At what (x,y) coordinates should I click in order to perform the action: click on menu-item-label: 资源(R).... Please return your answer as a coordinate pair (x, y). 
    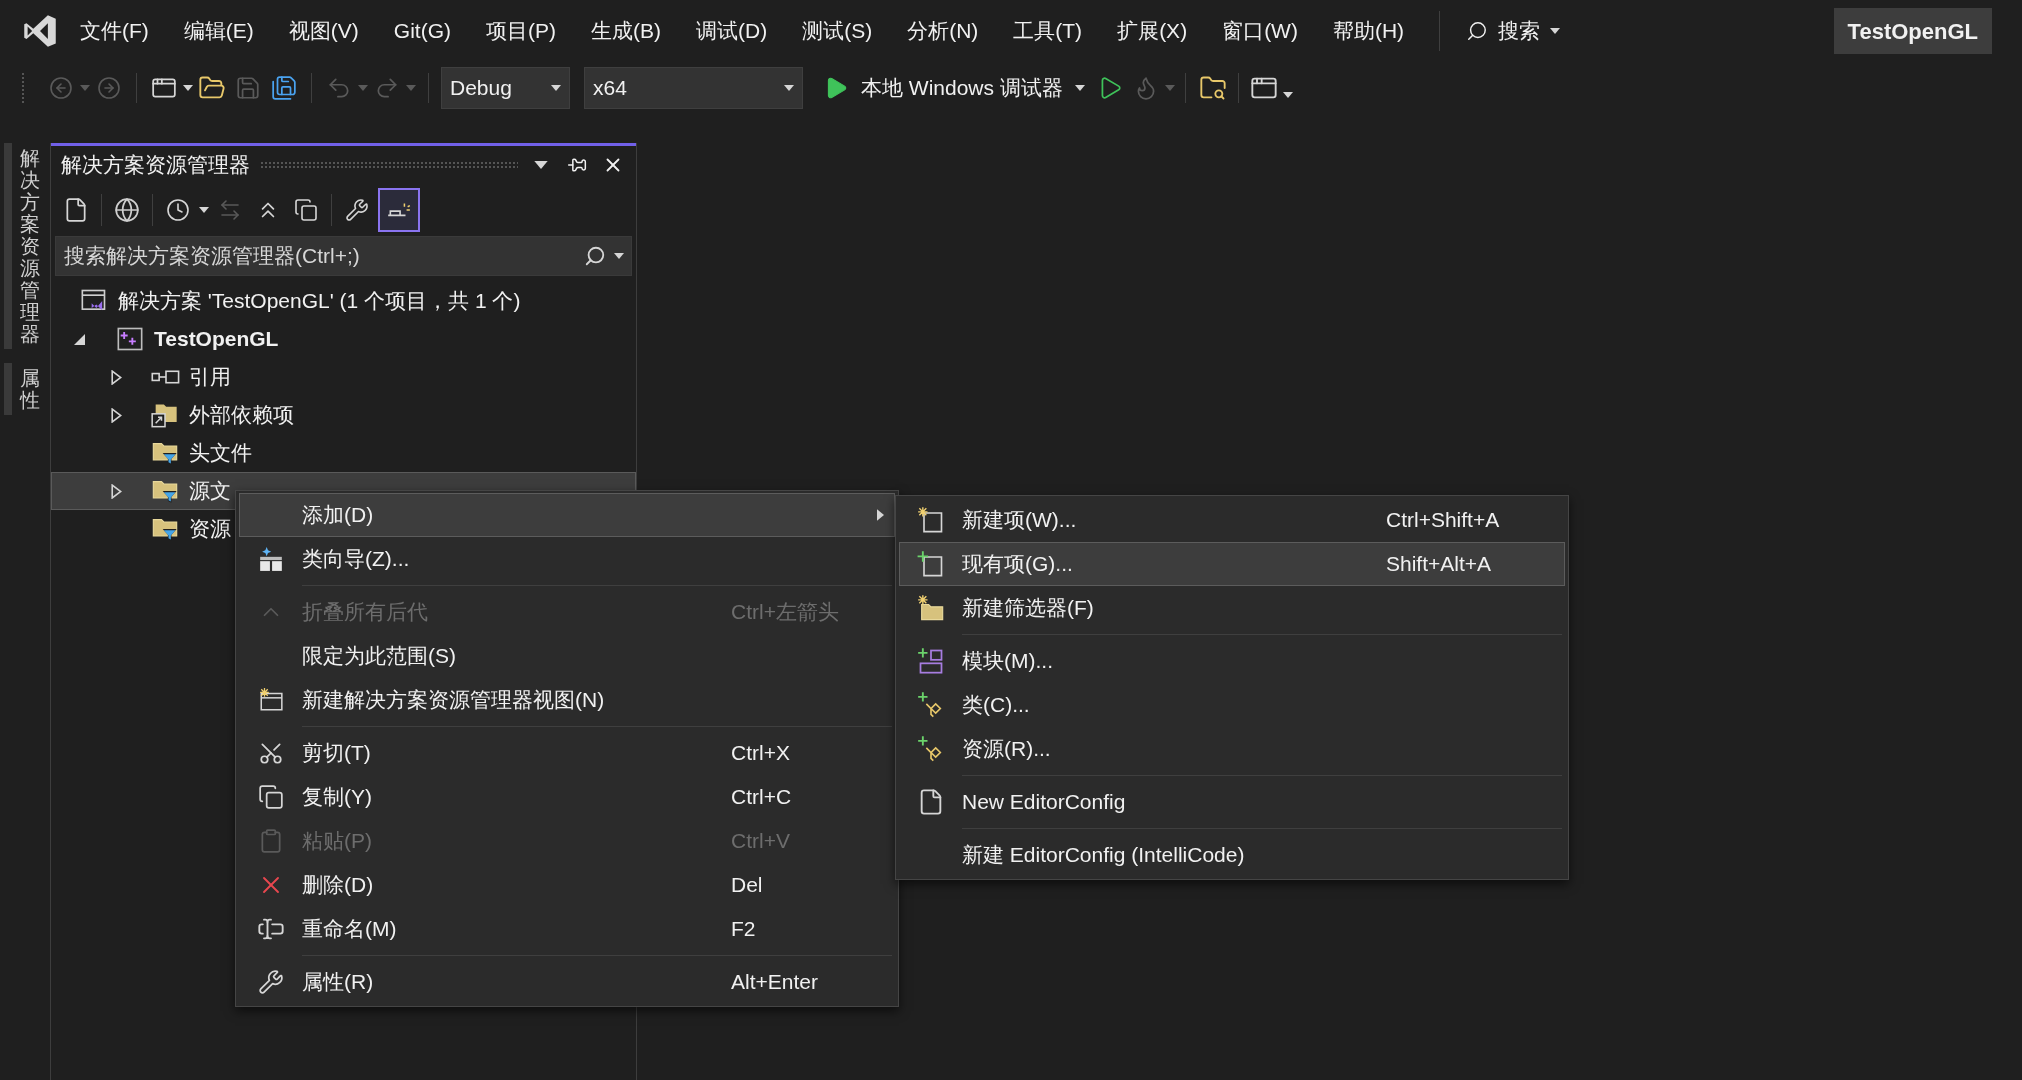
    Looking at the image, I should click on (1006, 749).